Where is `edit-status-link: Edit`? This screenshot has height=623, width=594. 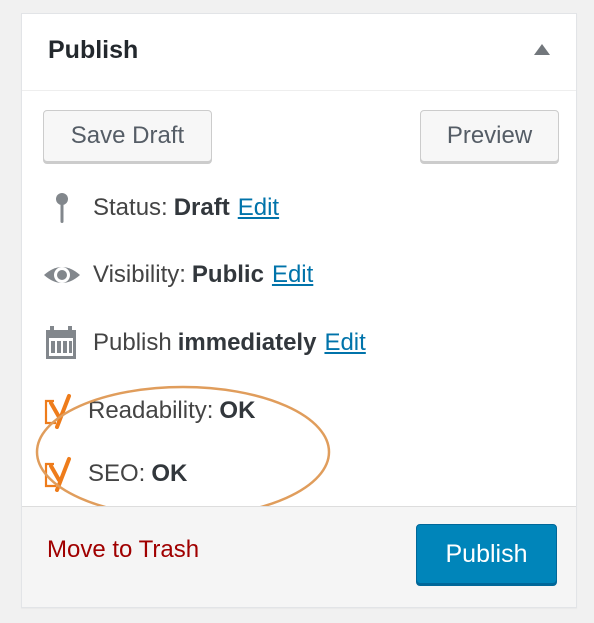
edit-status-link: Edit is located at coordinates (258, 208).